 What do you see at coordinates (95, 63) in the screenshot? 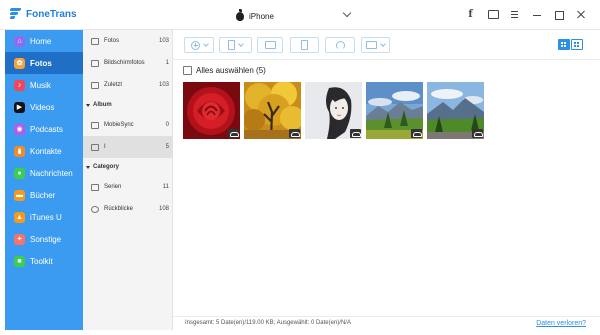
I see `screenshot-icon` at bounding box center [95, 63].